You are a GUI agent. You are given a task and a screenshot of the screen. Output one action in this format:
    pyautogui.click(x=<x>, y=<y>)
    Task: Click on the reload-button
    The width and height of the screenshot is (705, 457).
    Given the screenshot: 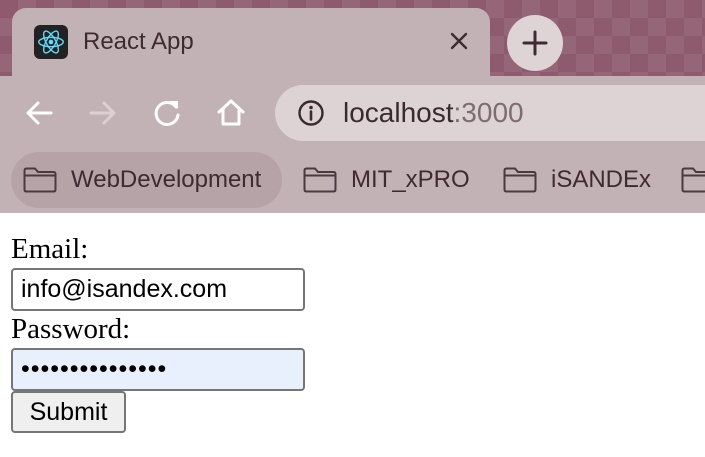 What is the action you would take?
    pyautogui.click(x=167, y=113)
    